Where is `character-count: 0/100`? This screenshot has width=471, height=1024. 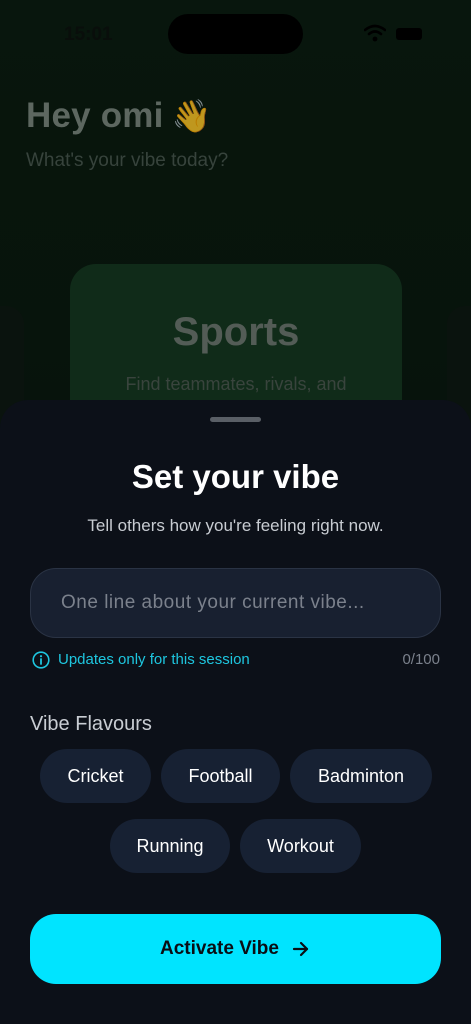 character-count: 0/100 is located at coordinates (421, 659).